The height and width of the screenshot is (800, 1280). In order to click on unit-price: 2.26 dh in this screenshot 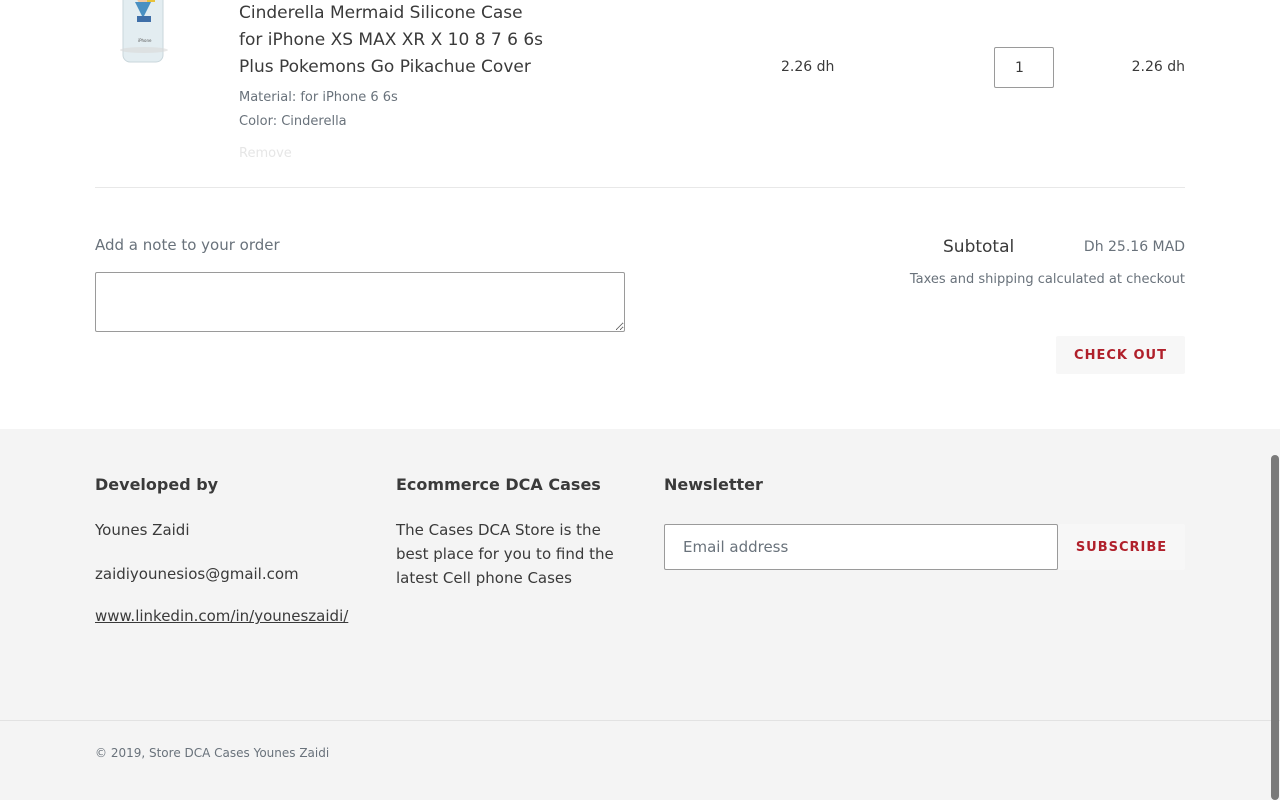, I will do `click(808, 67)`.